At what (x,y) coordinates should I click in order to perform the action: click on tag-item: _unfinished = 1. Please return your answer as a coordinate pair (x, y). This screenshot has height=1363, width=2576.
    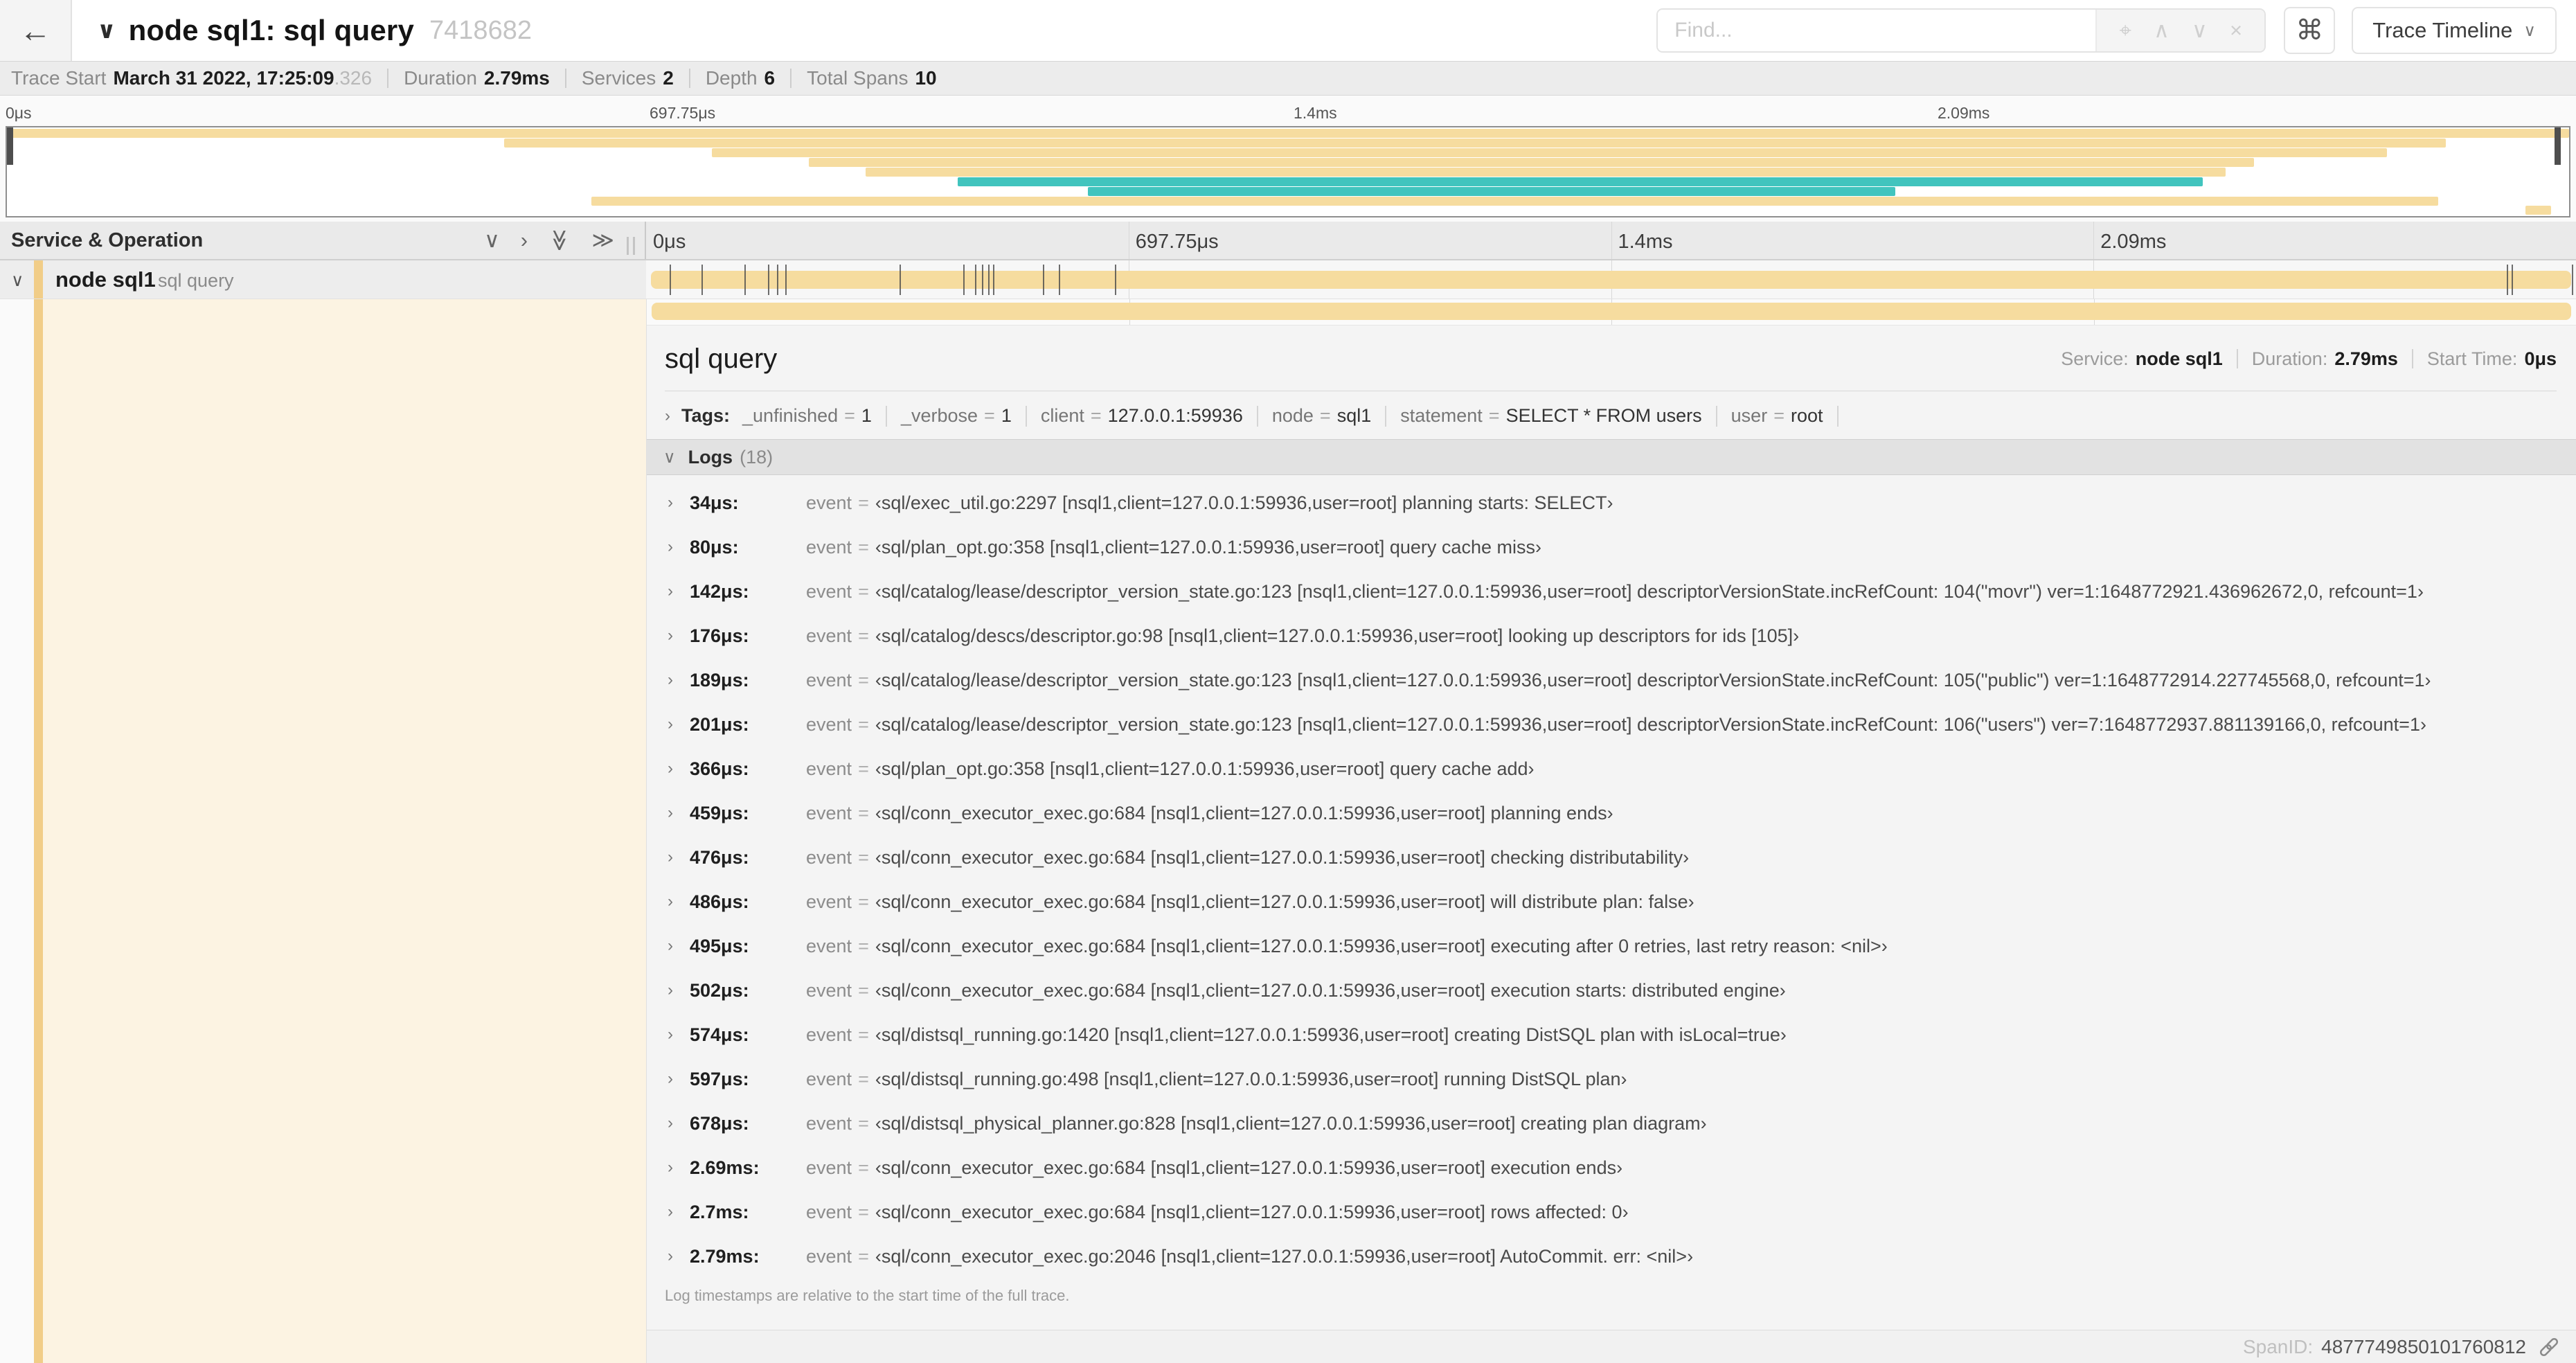
    Looking at the image, I should click on (822, 416).